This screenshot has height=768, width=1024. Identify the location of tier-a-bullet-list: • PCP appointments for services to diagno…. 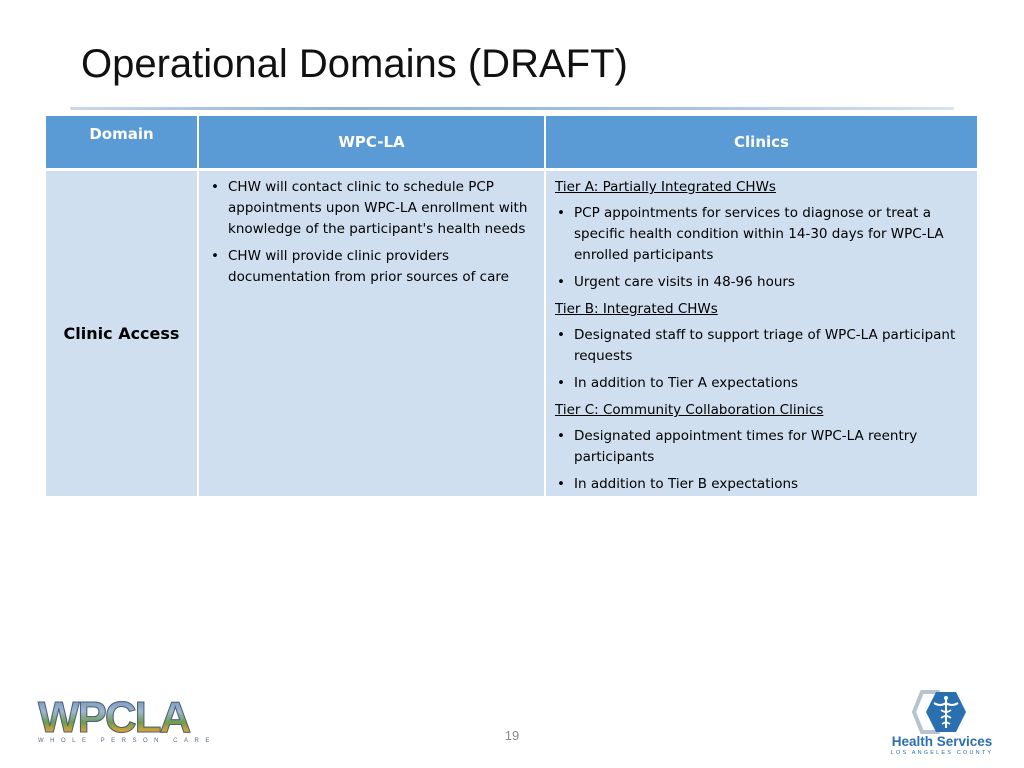
(762, 248).